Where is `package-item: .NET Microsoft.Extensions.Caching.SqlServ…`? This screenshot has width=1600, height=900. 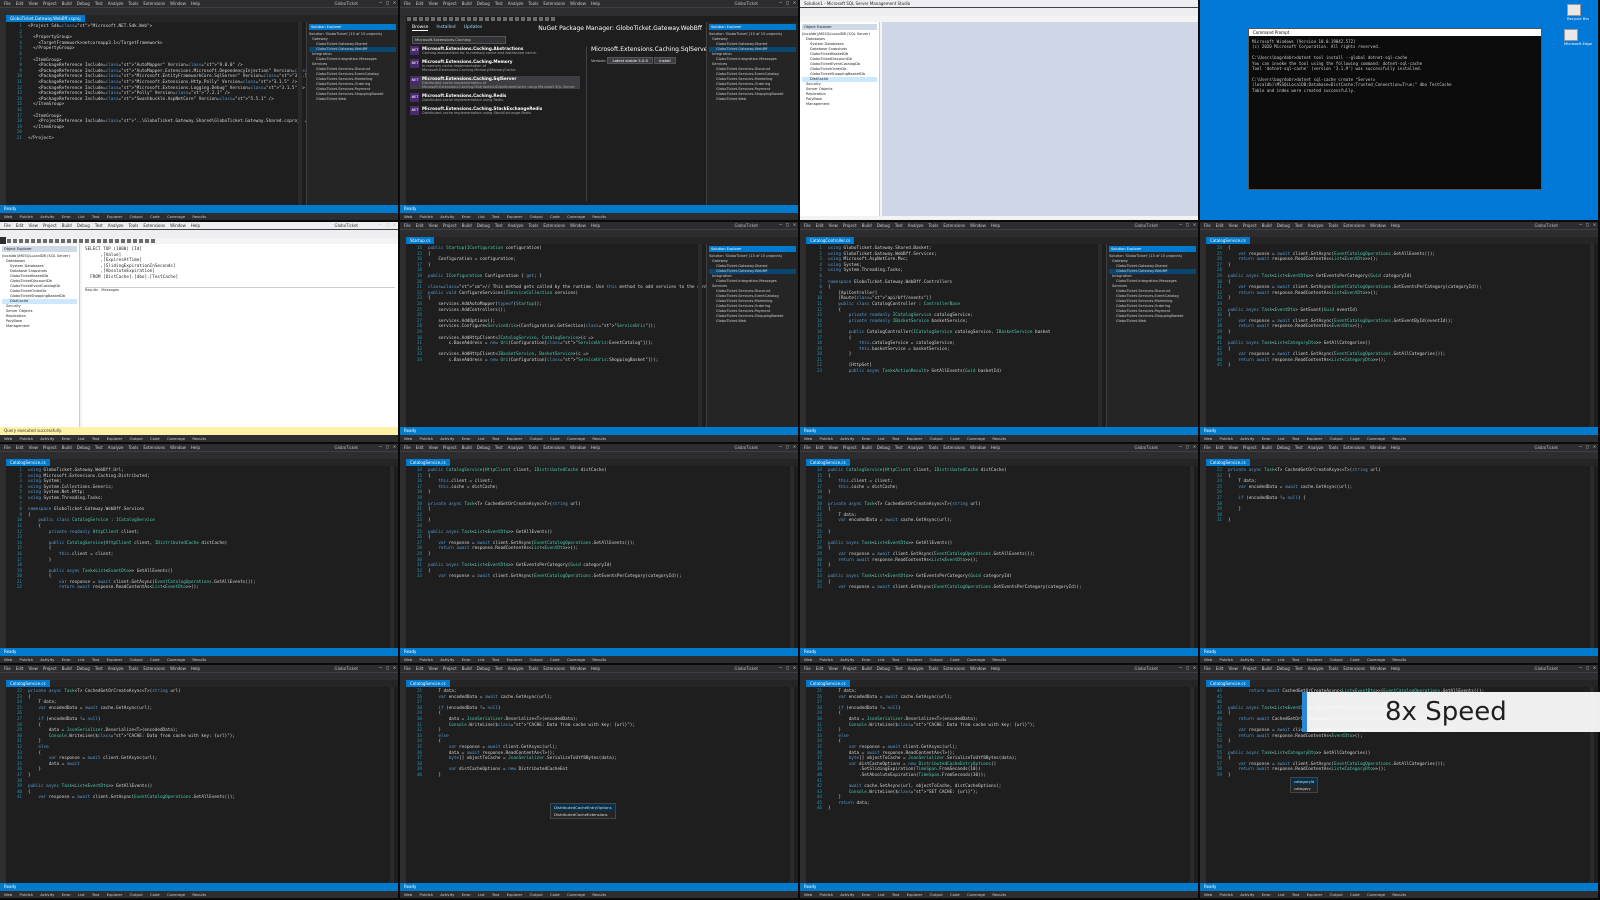 package-item: .NET Microsoft.Extensions.Caching.SqlServ… is located at coordinates (495, 82).